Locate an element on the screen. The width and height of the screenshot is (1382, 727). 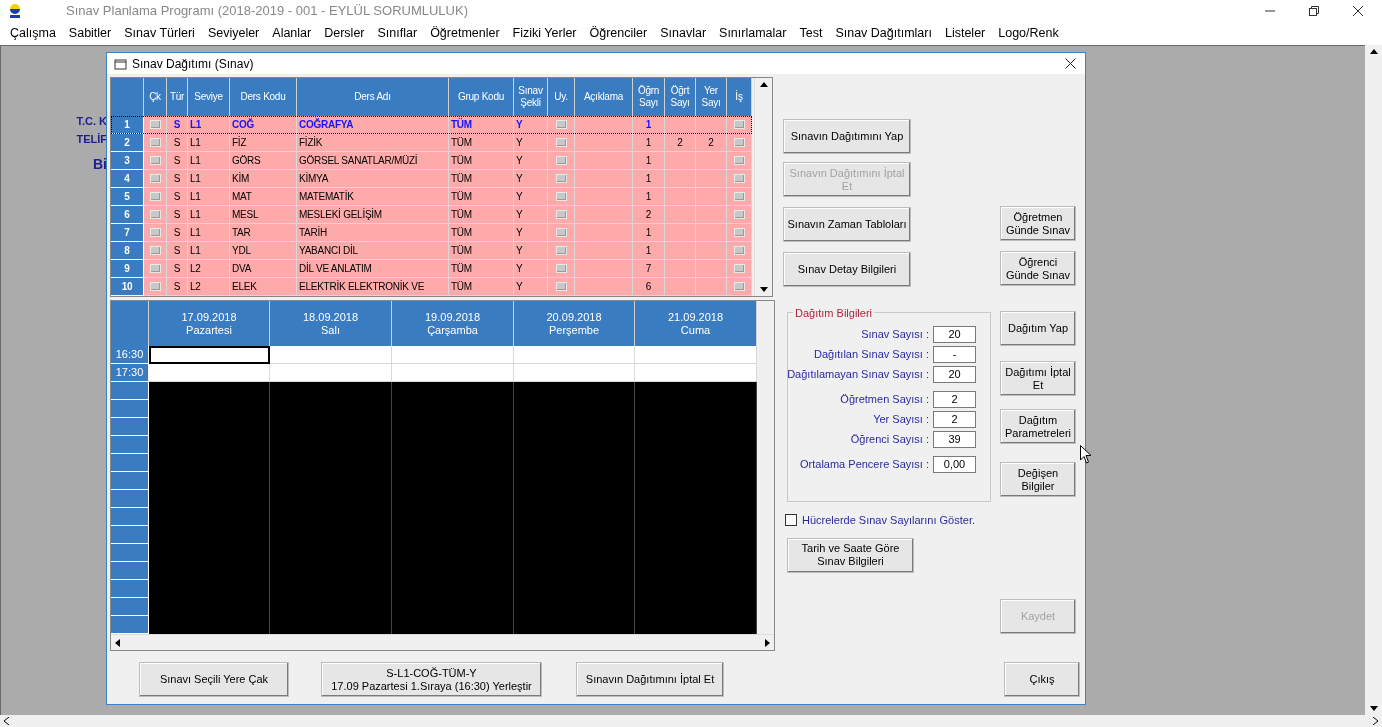
background-text: T.C. K is located at coordinates (91, 121).